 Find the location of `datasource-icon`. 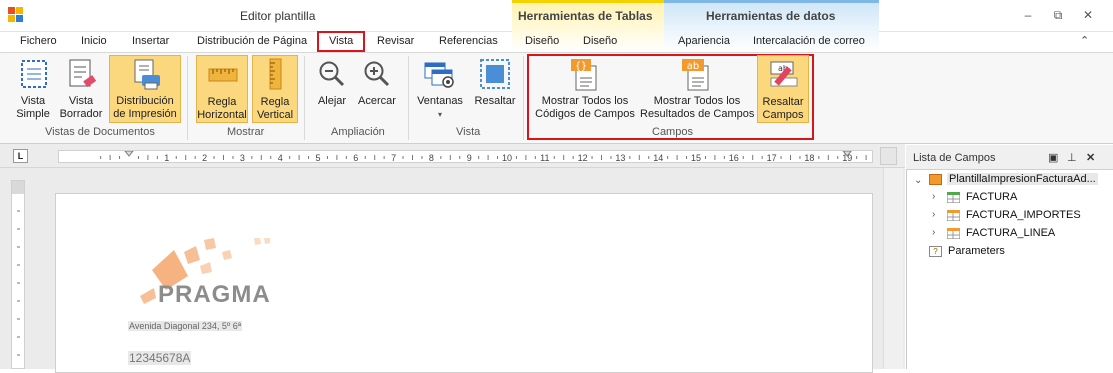

datasource-icon is located at coordinates (935, 179).